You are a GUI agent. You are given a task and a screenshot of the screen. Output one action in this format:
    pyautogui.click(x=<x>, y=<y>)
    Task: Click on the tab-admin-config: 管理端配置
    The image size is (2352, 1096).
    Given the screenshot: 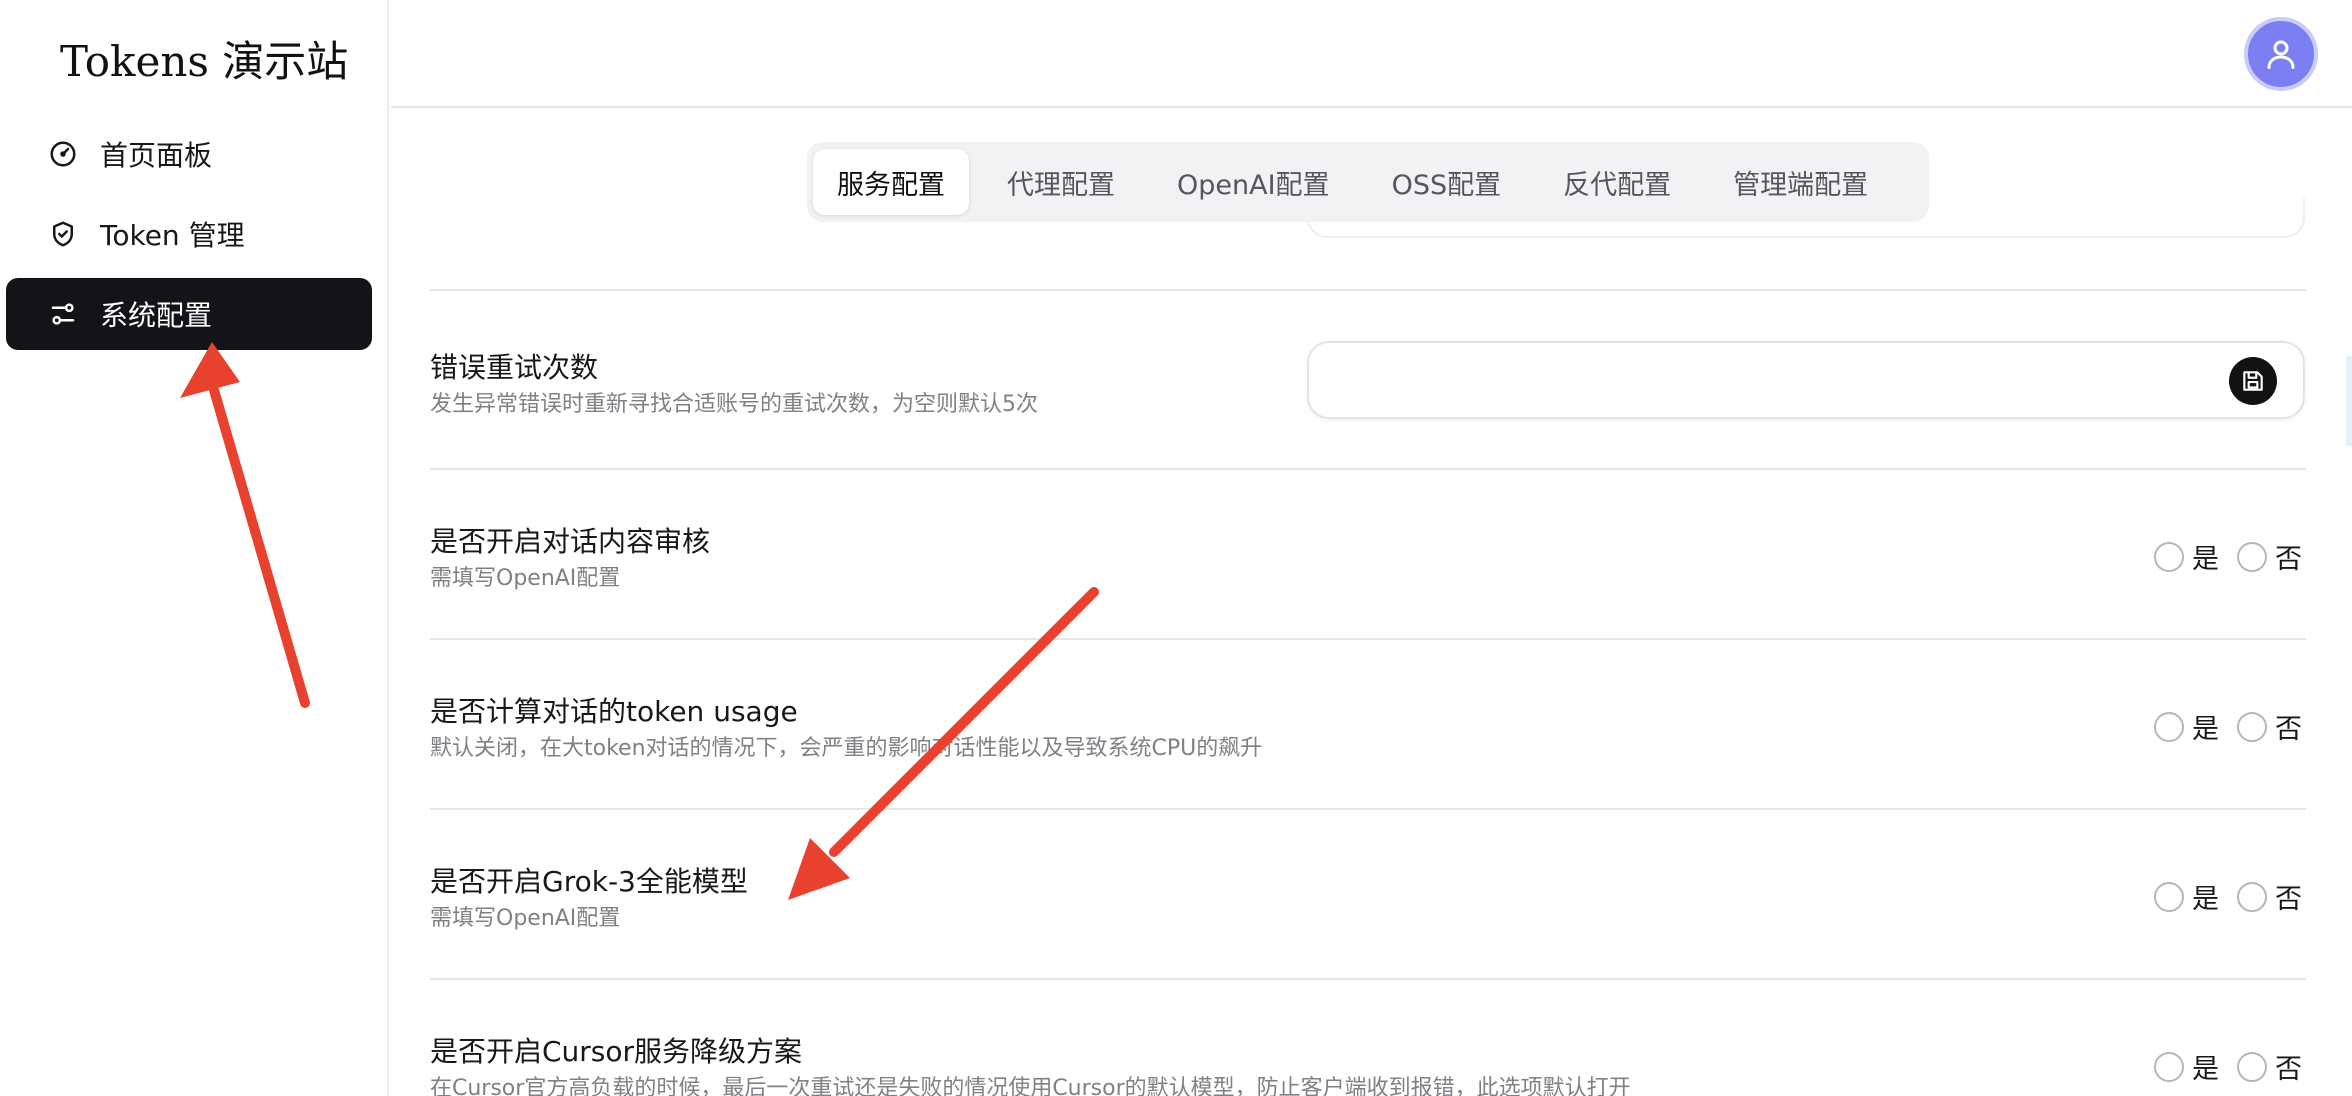 What is the action you would take?
    pyautogui.click(x=1800, y=182)
    